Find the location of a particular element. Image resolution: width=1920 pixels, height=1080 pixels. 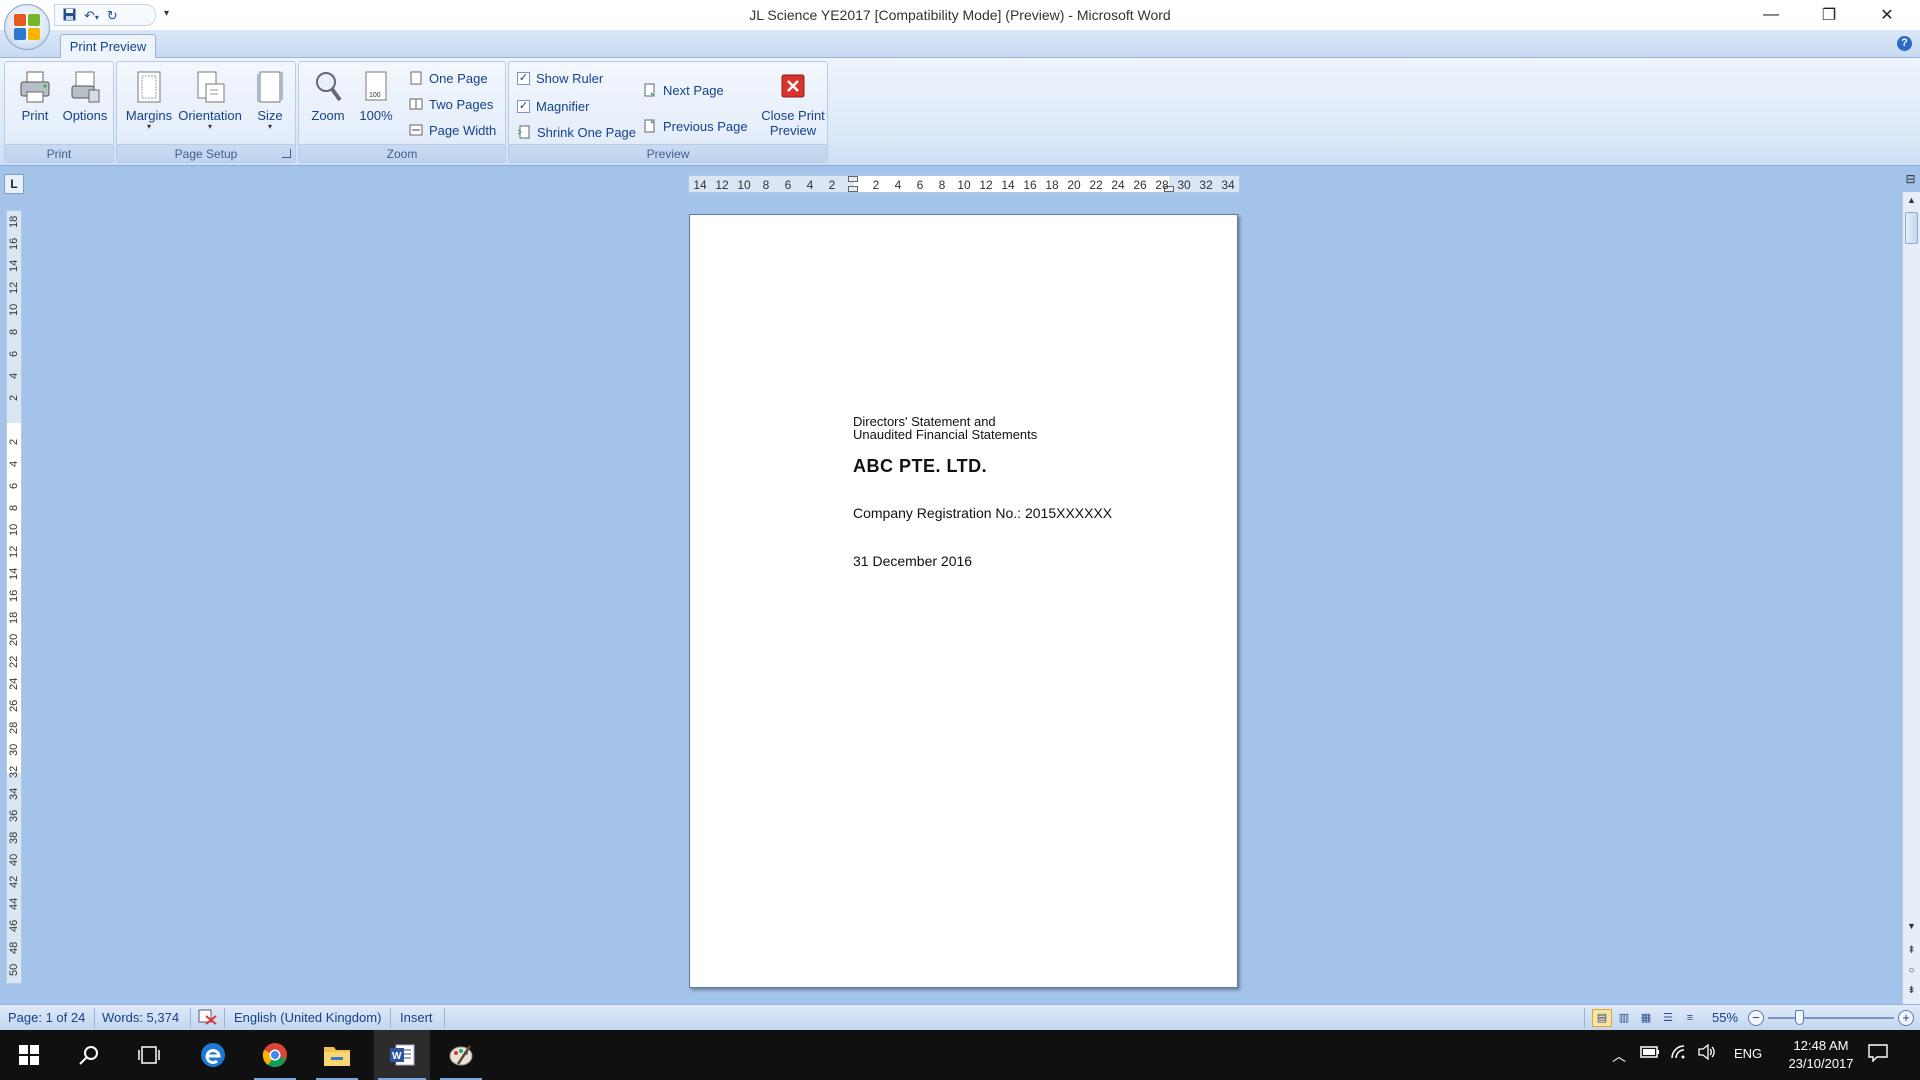

select-browse-object-icon: ○ is located at coordinates (1911, 971).